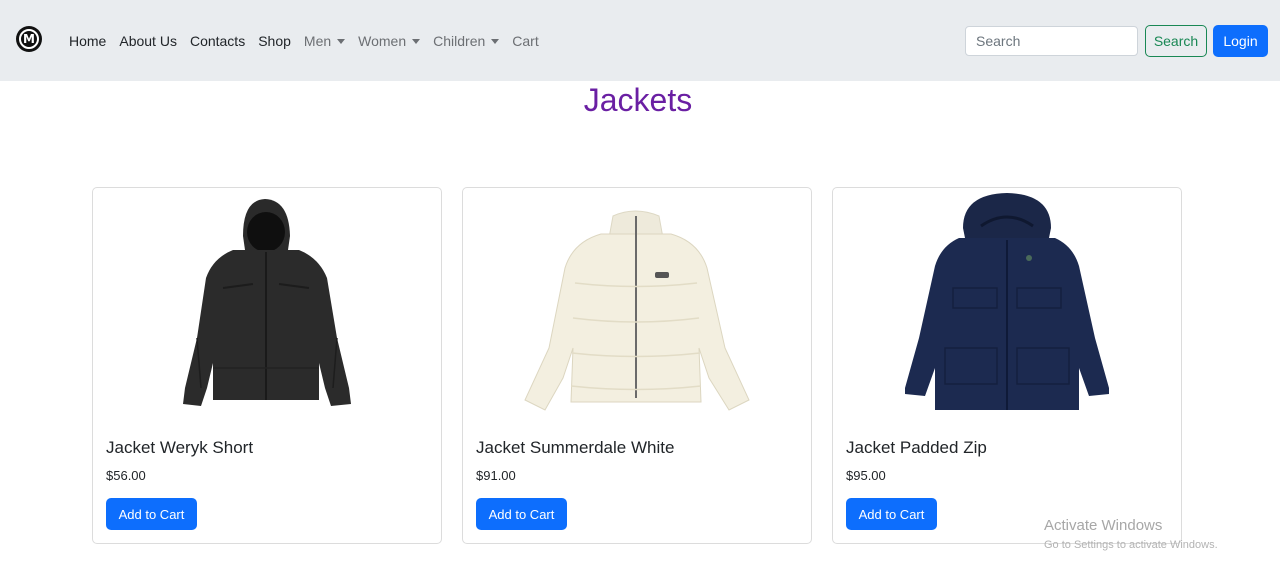  Describe the element at coordinates (217, 41) in the screenshot. I see `nav-contacts: Contacts` at that location.